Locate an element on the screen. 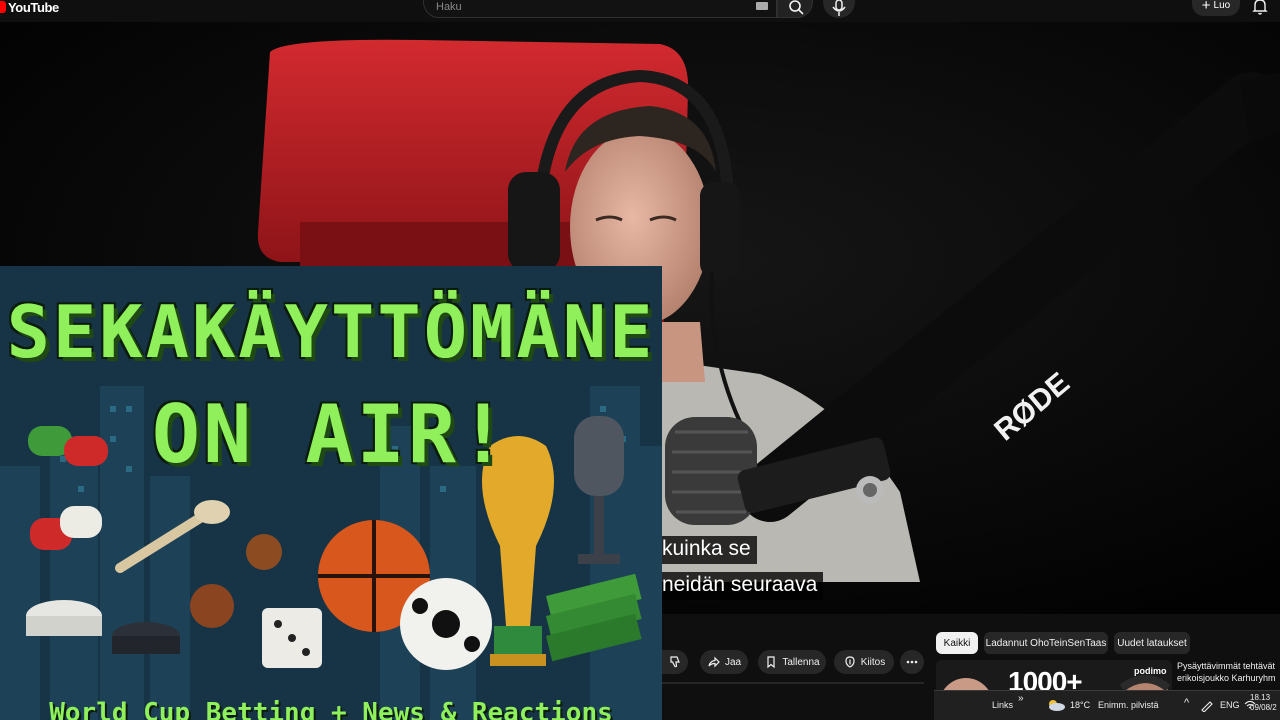 This screenshot has width=1280, height=720. youtube-logo: YouTube is located at coordinates (29, 7).